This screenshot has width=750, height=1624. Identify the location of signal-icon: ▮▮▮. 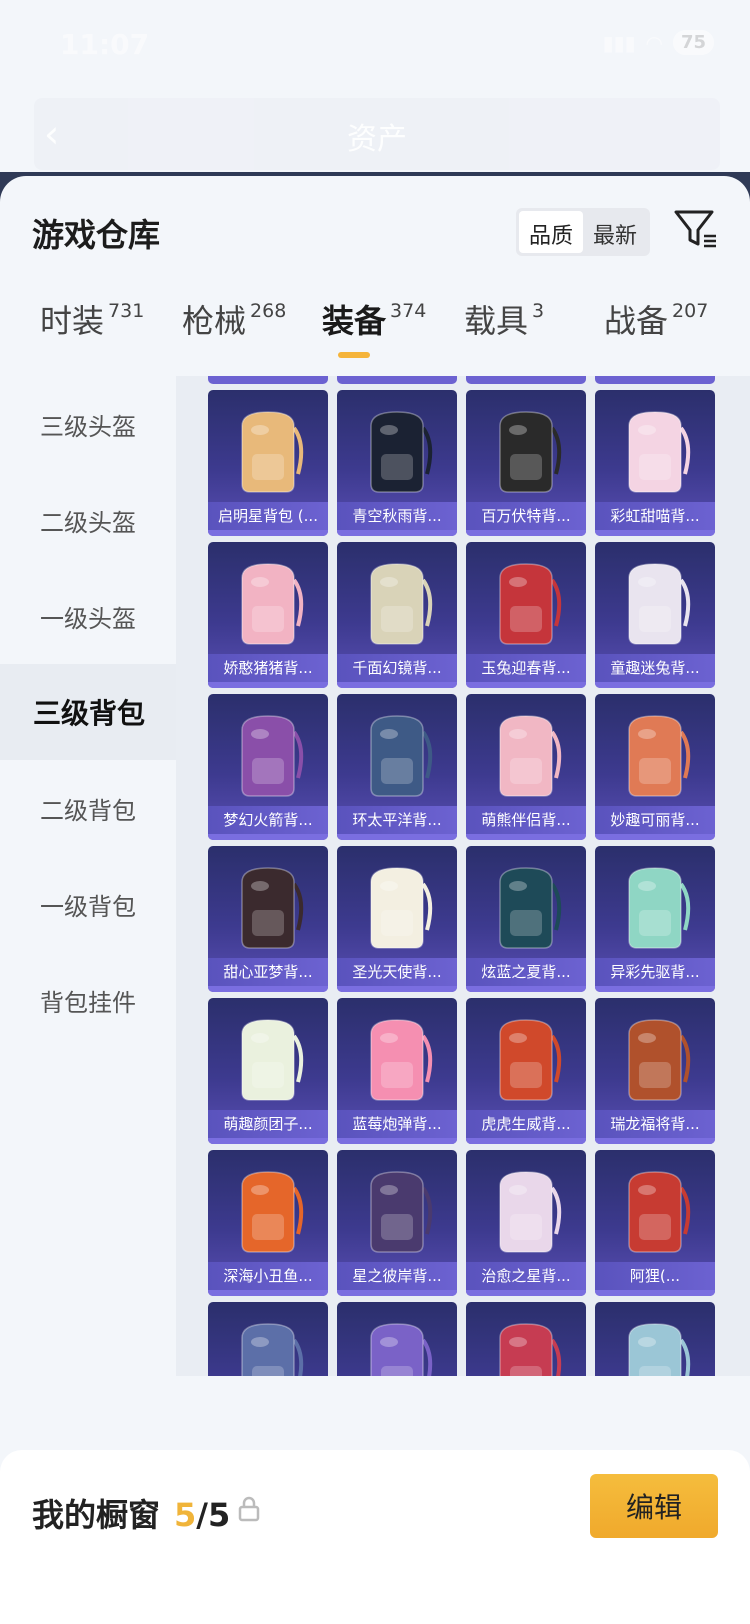
(619, 42).